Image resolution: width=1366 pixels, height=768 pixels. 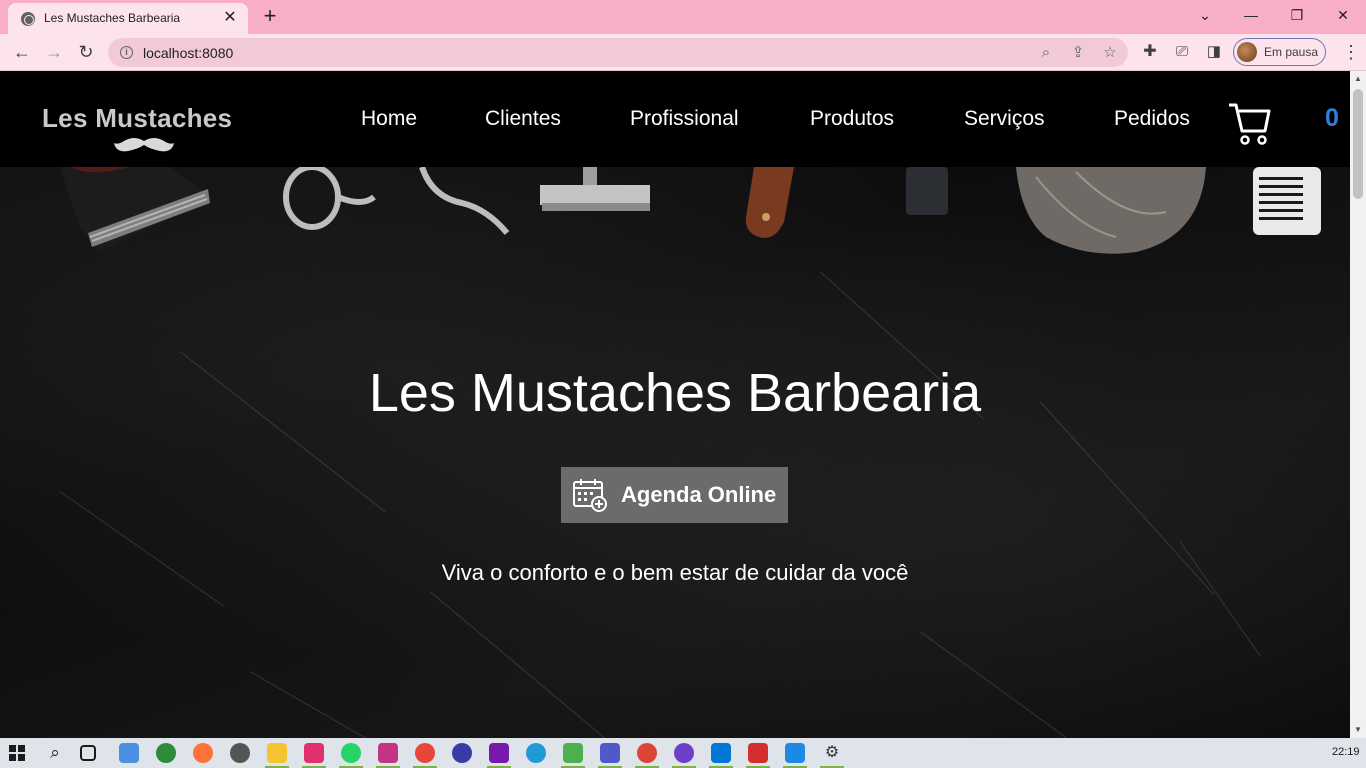 What do you see at coordinates (137, 118) in the screenshot?
I see `logo-text: Les Mustaches` at bounding box center [137, 118].